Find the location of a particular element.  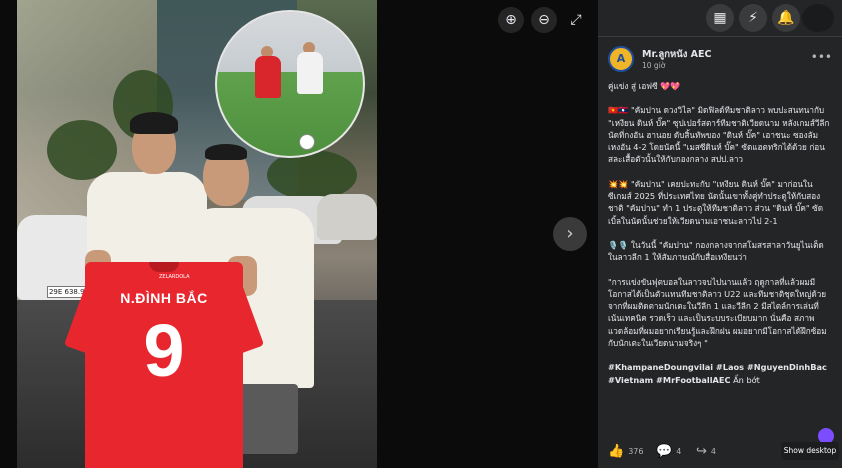

share-icon: ↪ is located at coordinates (701, 451).